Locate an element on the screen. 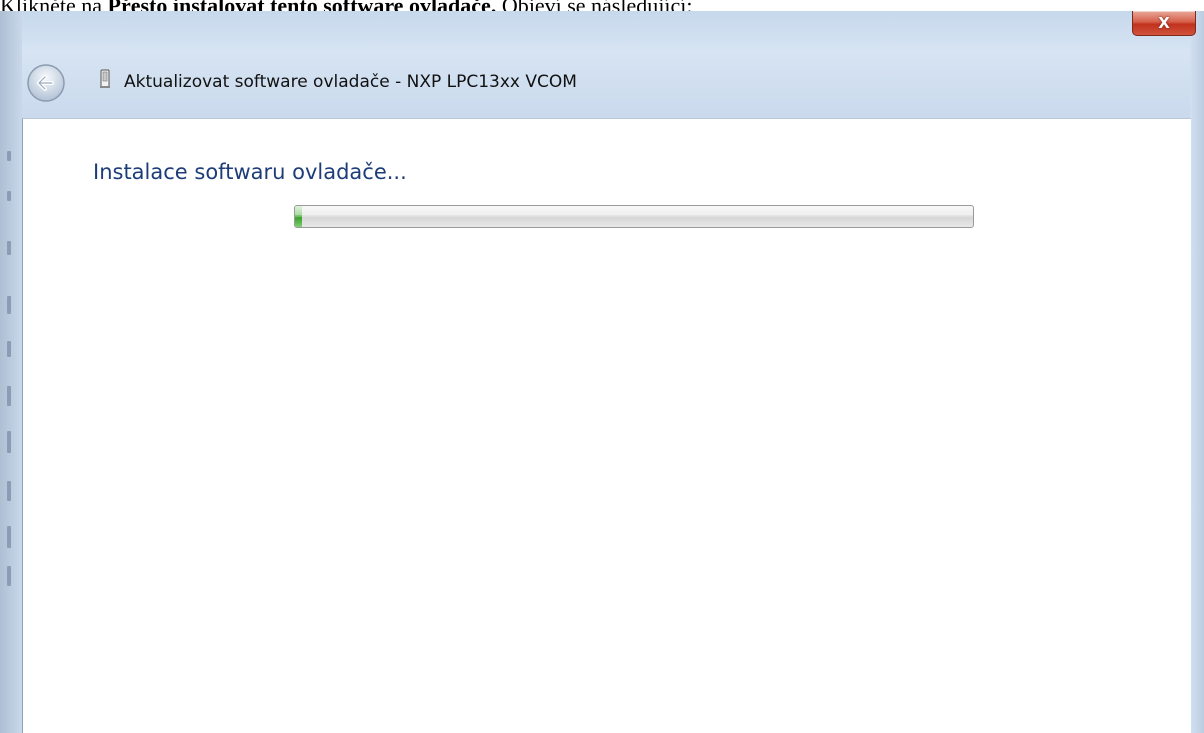 The width and height of the screenshot is (1204, 733). close-icon: X is located at coordinates (1164, 22).